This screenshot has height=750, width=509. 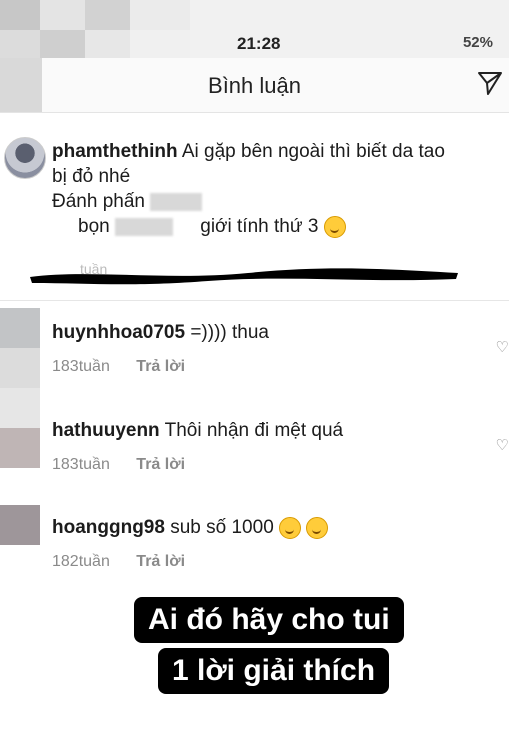 What do you see at coordinates (313, 151) in the screenshot?
I see `caption-line1: Ai gặp bên ngoài thì biết da tao` at bounding box center [313, 151].